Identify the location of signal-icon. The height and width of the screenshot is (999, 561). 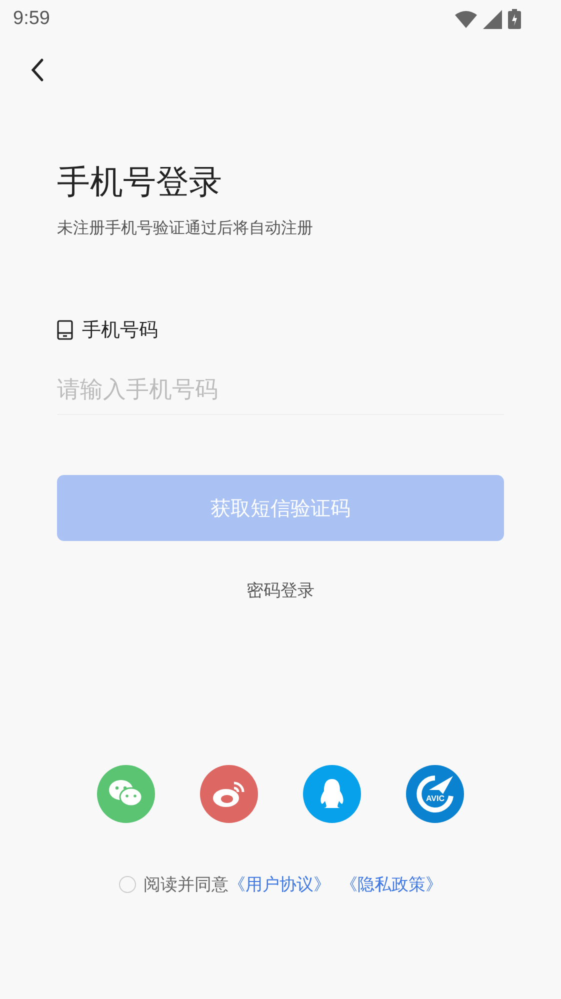
(492, 19).